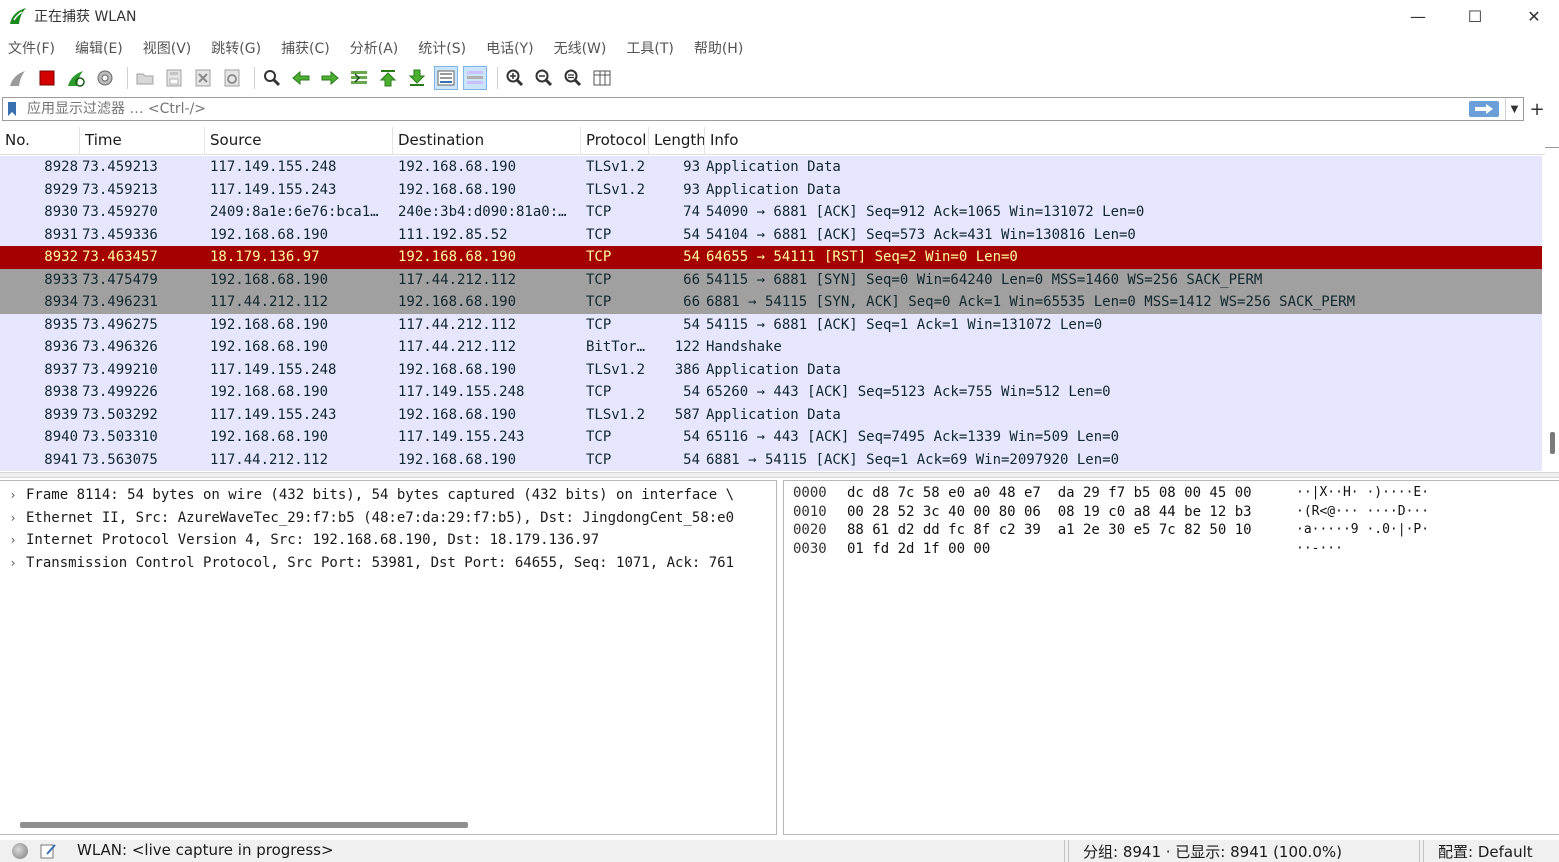 Image resolution: width=1559 pixels, height=862 pixels. What do you see at coordinates (573, 78) in the screenshot?
I see `zoom-normal-button` at bounding box center [573, 78].